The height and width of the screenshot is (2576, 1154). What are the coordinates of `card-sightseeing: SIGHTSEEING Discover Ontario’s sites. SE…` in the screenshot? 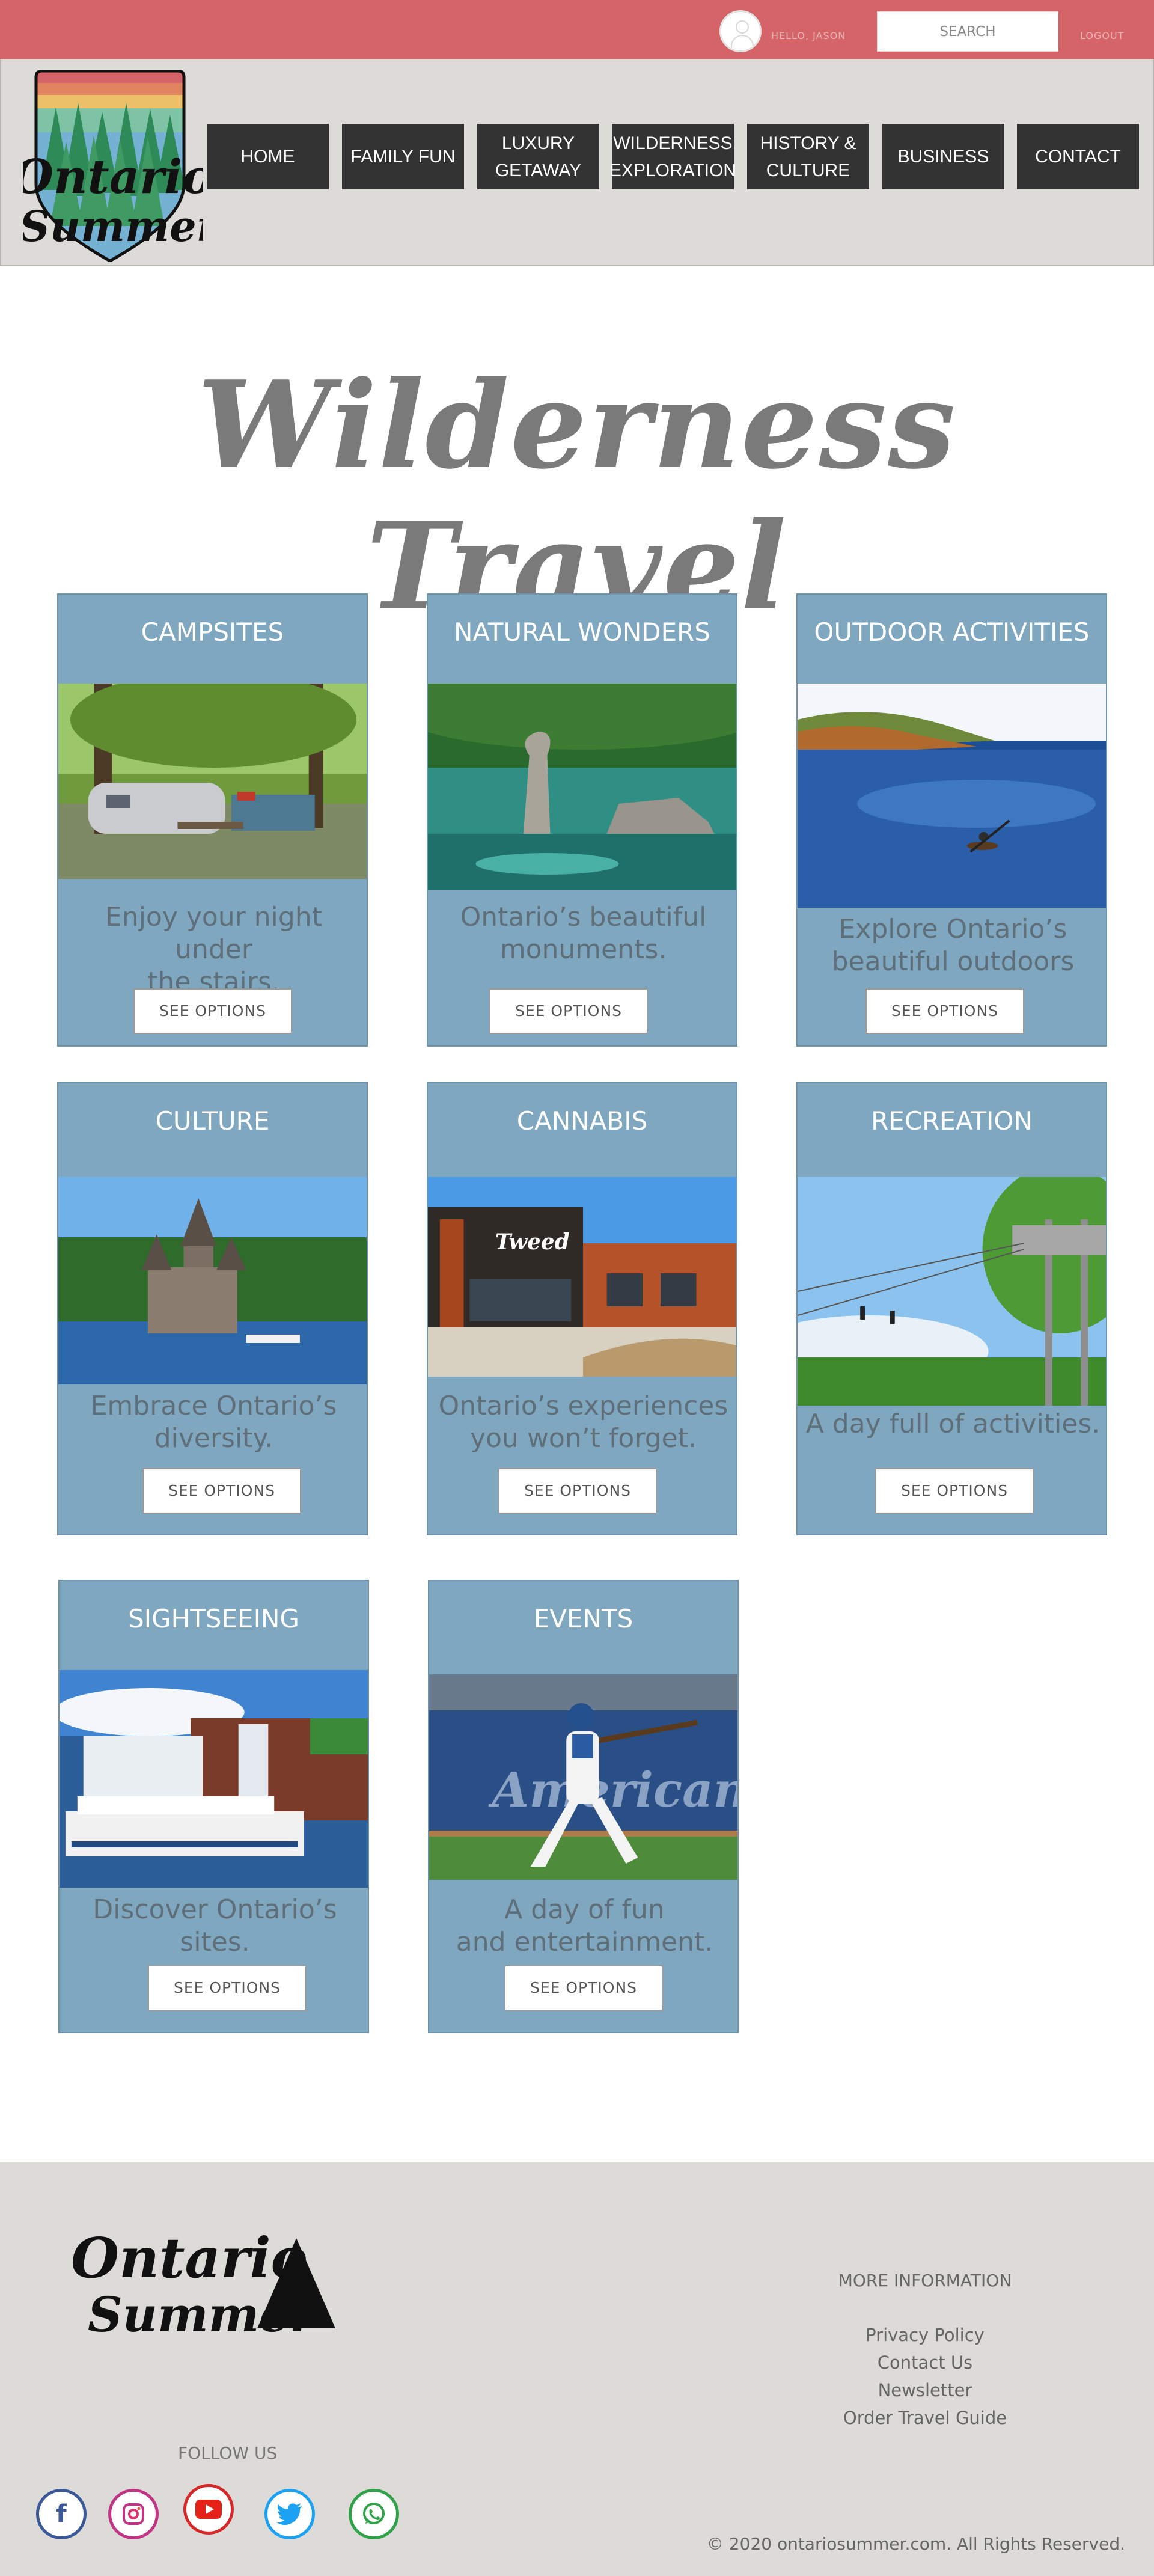 It's located at (213, 1806).